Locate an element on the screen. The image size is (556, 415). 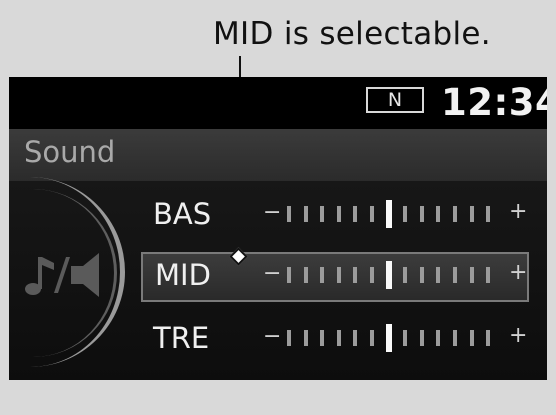
mid-row: MID − + is located at coordinates (335, 277).